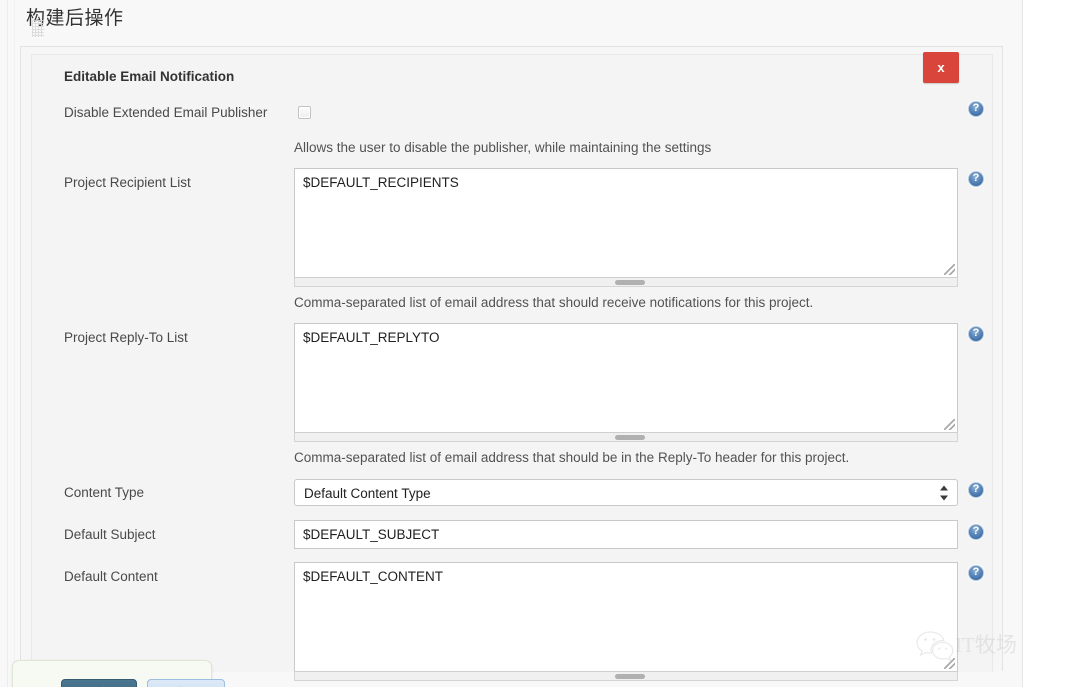 The image size is (1080, 687). I want to click on page-edge-line-outer, so click(7, 343).